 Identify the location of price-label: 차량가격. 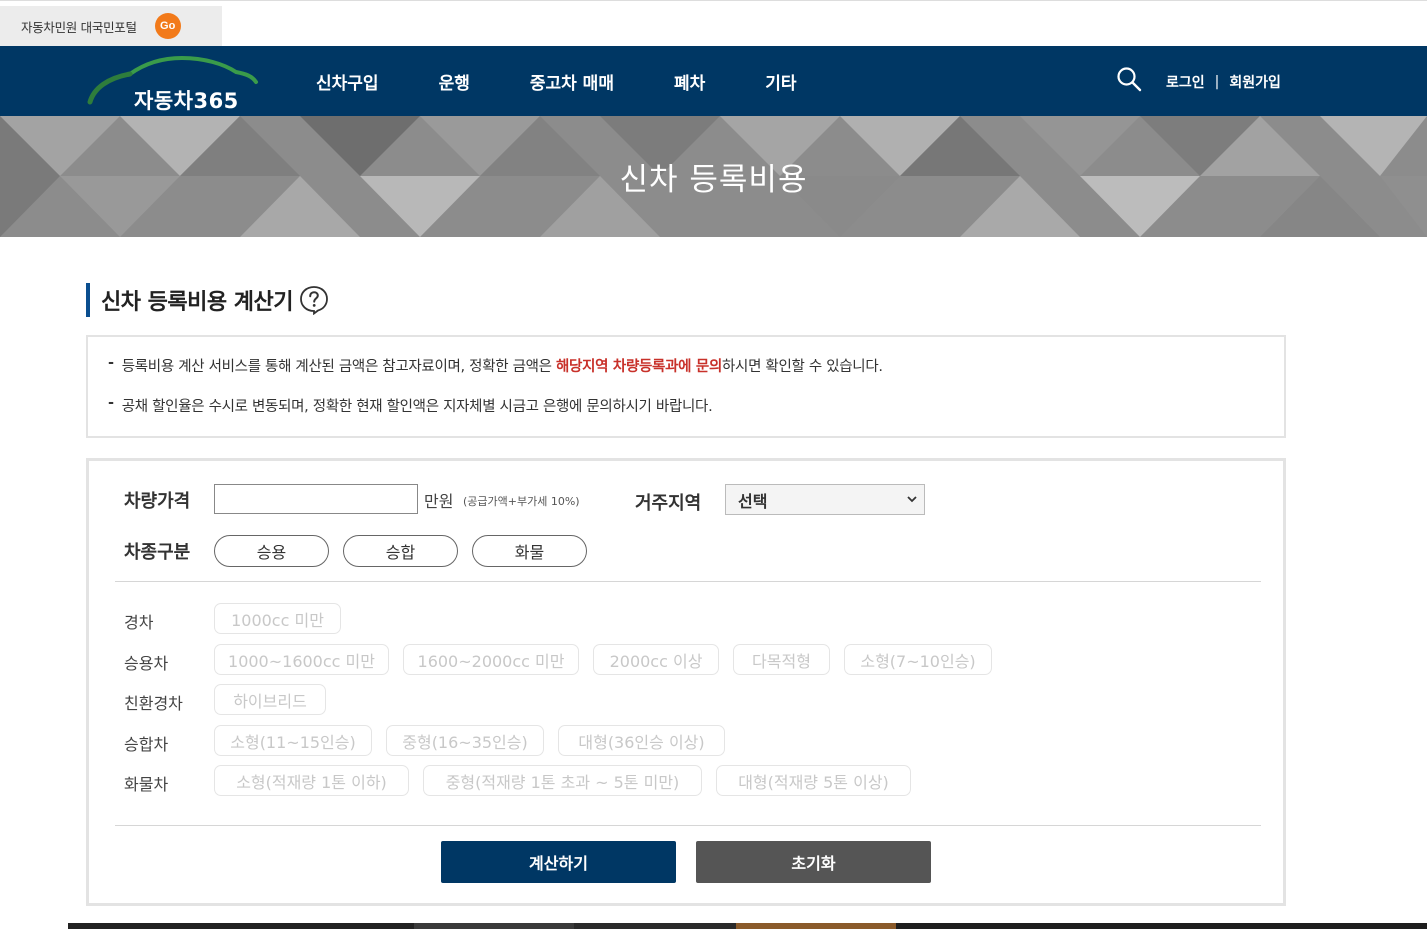
(157, 501).